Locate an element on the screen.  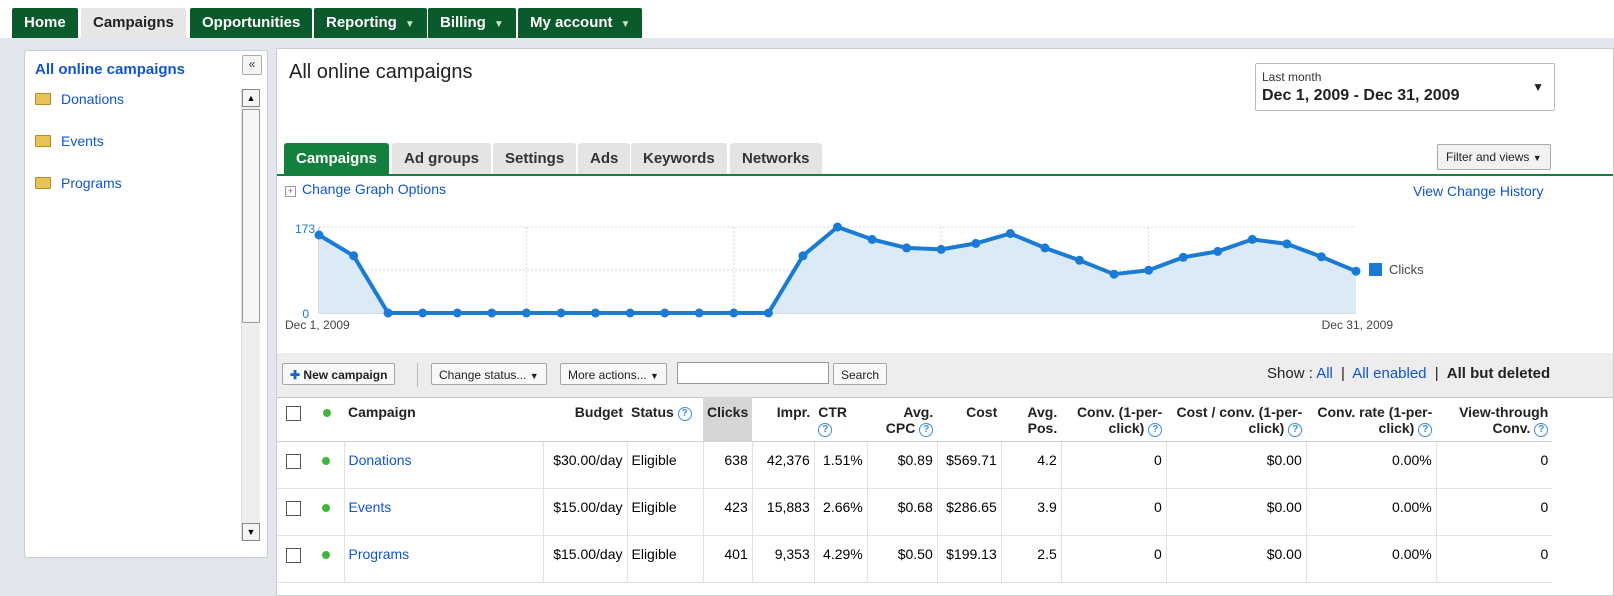
campaign-link: Programs is located at coordinates (379, 554).